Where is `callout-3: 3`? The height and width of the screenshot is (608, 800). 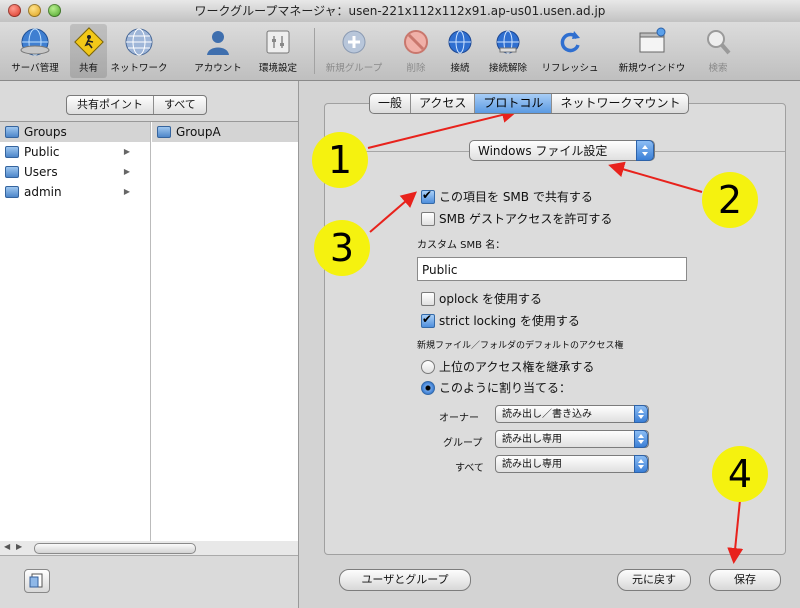
callout-3: 3 is located at coordinates (342, 248).